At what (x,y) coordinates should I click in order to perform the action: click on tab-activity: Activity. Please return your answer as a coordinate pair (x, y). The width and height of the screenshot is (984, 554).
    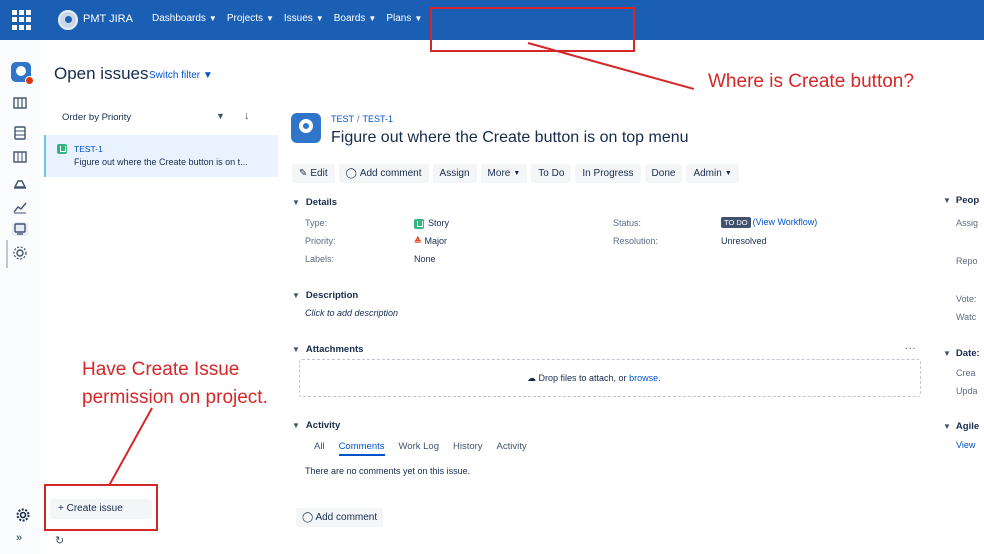
    Looking at the image, I should click on (512, 448).